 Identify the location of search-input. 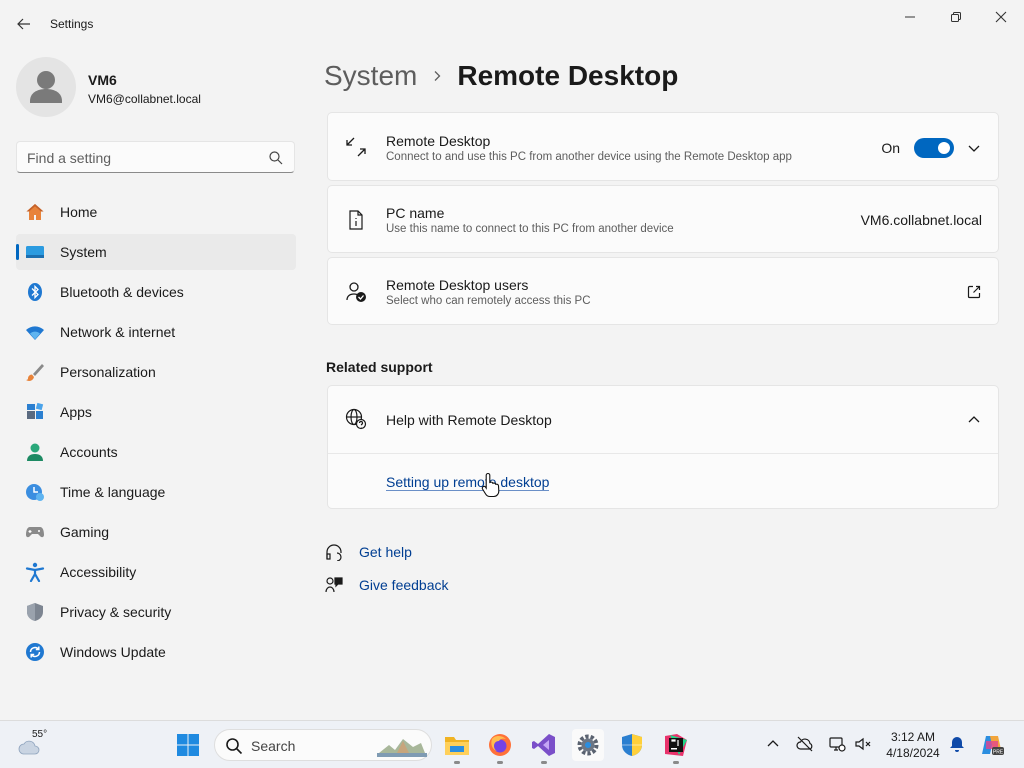
(147, 158).